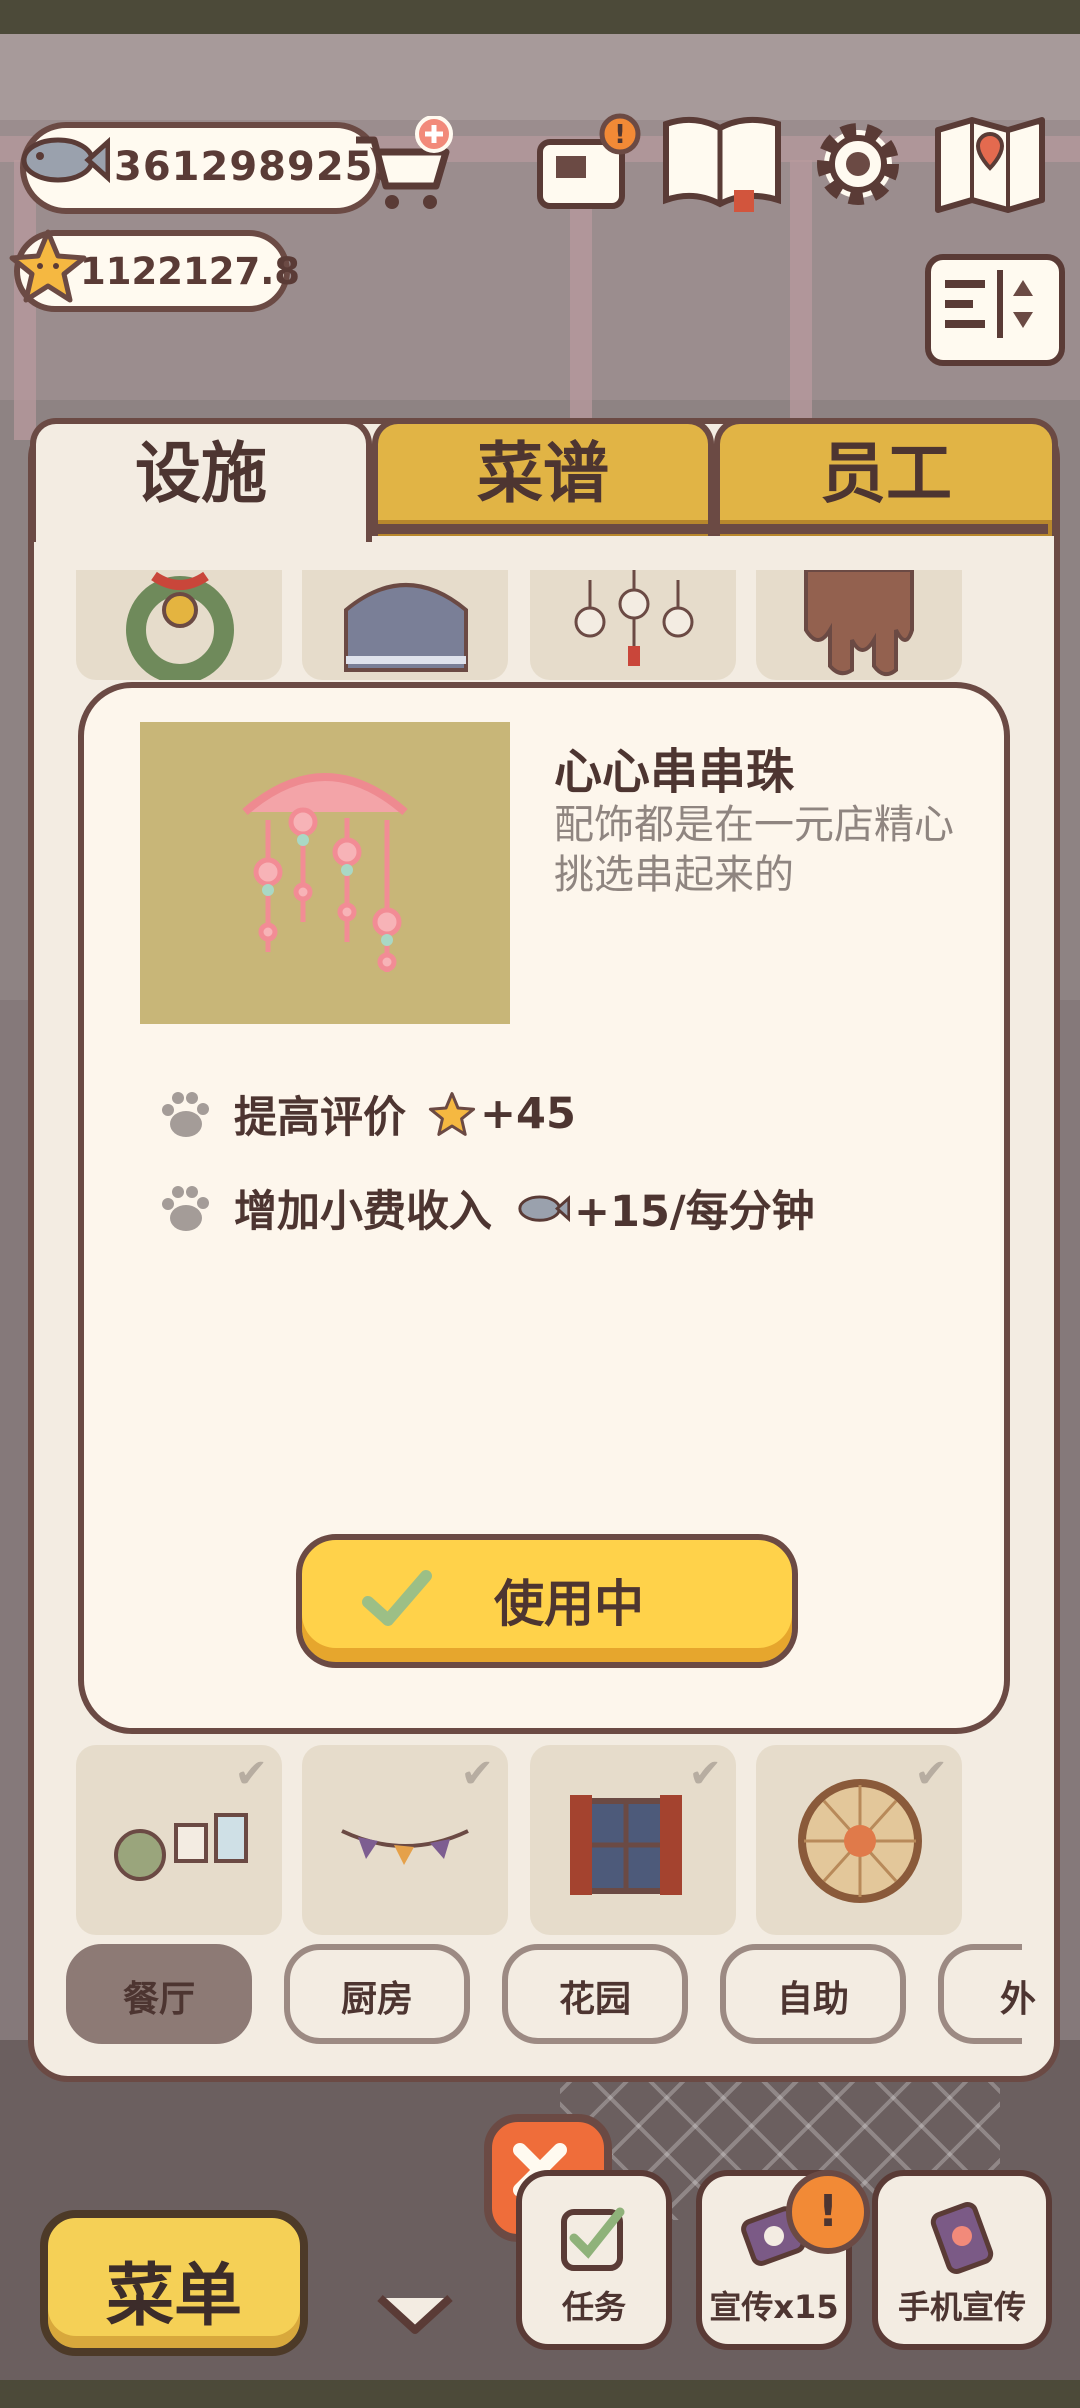  I want to click on category-tab-buffet: 自助, so click(813, 1994).